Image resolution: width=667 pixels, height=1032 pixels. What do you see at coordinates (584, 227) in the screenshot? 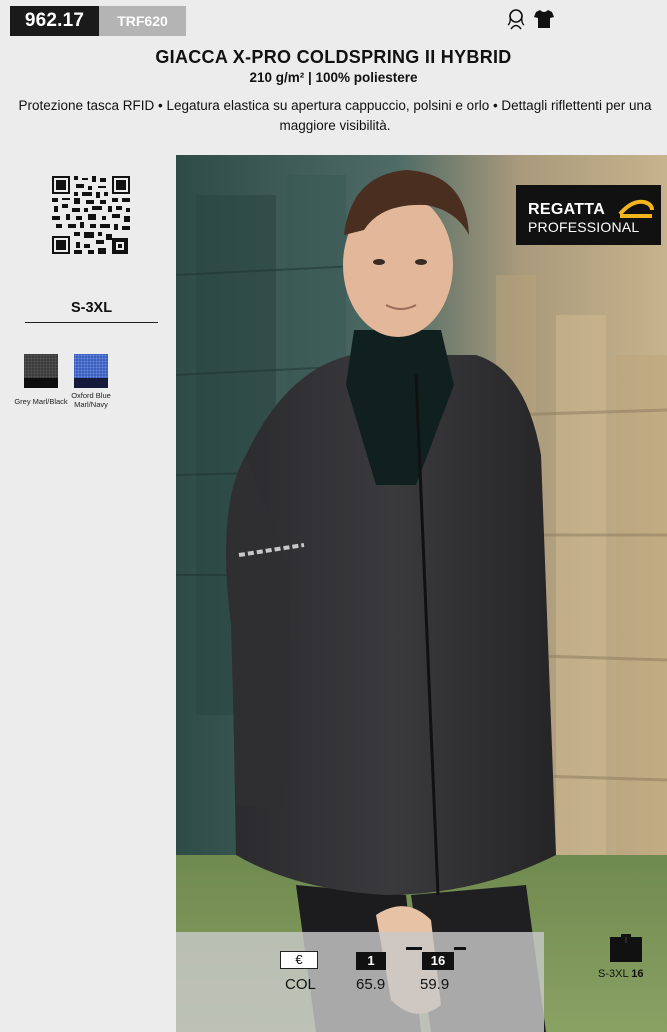
I see `brand-line2: PROFESSIONAL` at bounding box center [584, 227].